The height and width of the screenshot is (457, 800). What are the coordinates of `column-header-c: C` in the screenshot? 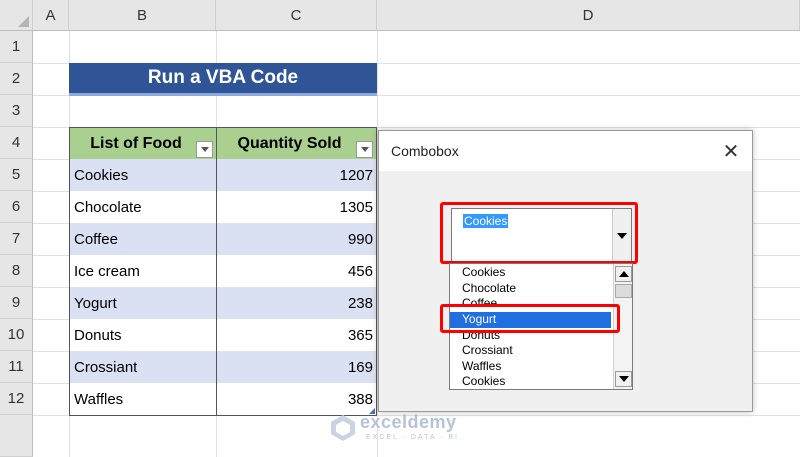 It's located at (296, 15).